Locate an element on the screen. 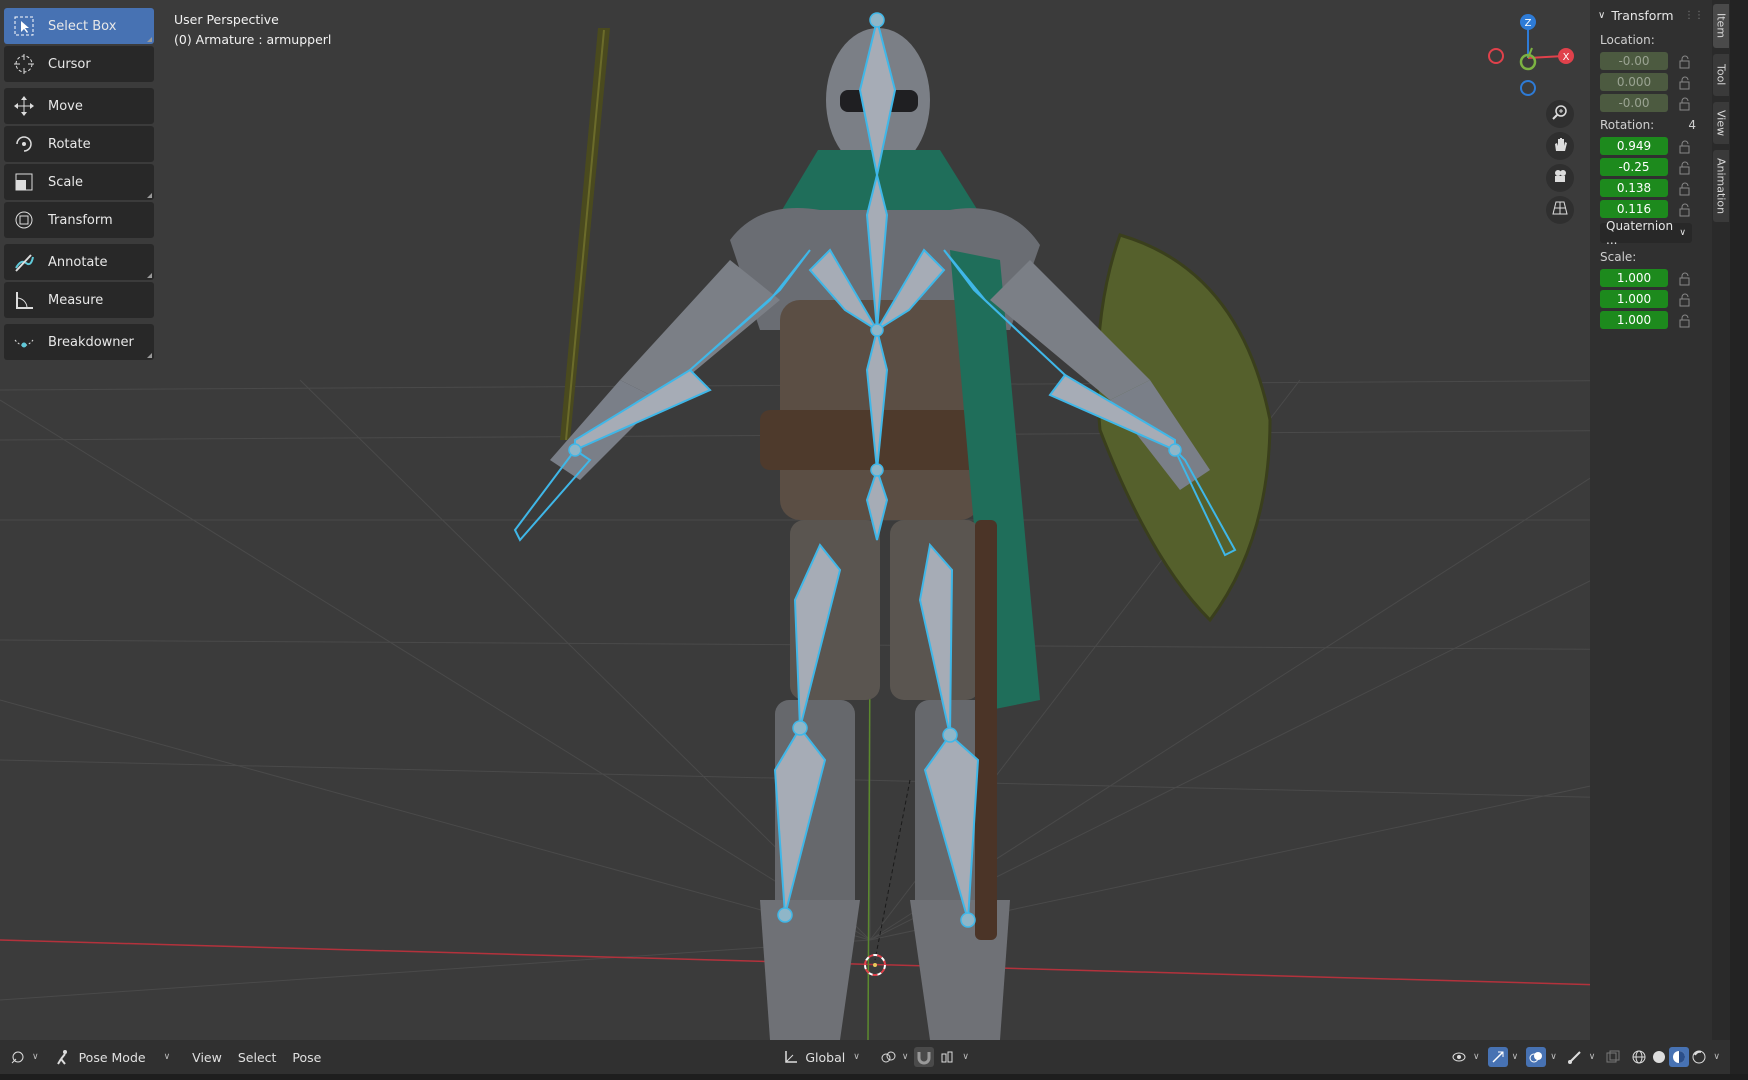 This screenshot has height=1080, width=1748. shading-rendered-button: ∨ is located at coordinates (1704, 1057).